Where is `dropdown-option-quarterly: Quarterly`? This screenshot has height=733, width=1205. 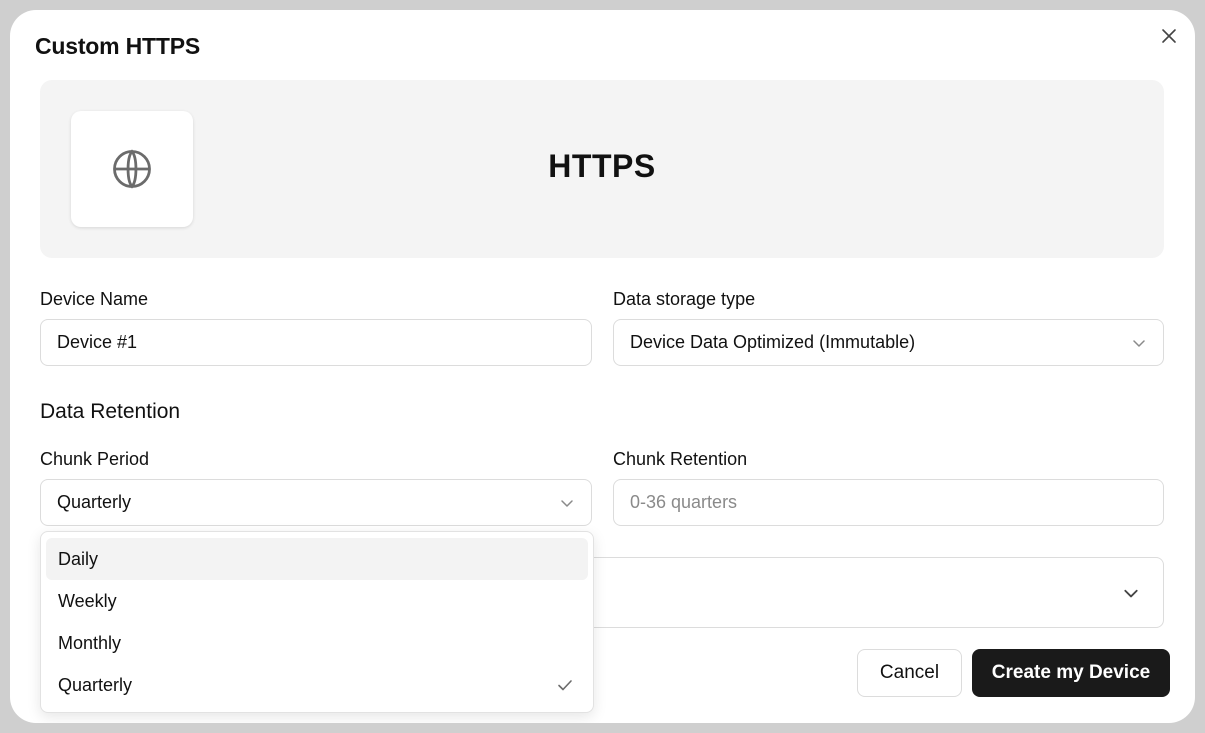 dropdown-option-quarterly: Quarterly is located at coordinates (317, 685).